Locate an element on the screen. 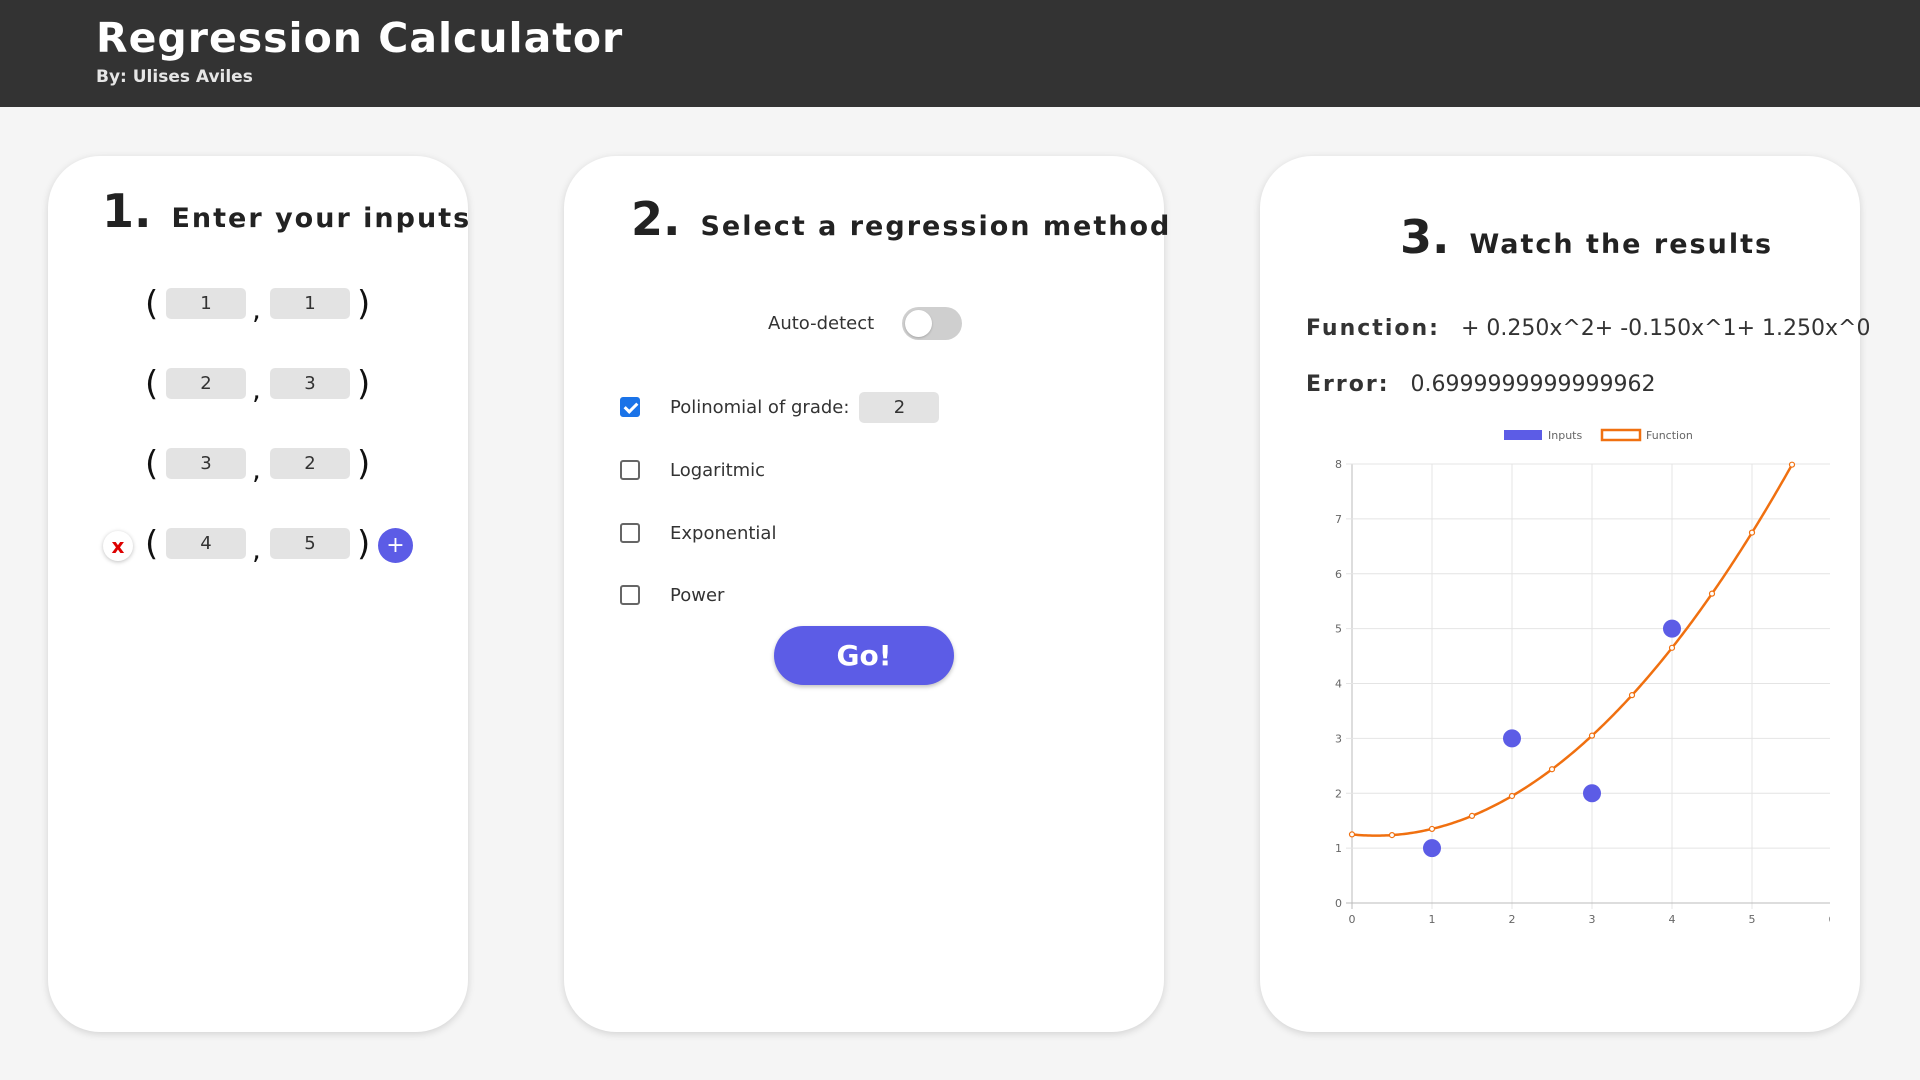 The height and width of the screenshot is (1080, 1920). y-tick-label: 7 is located at coordinates (1338, 519).